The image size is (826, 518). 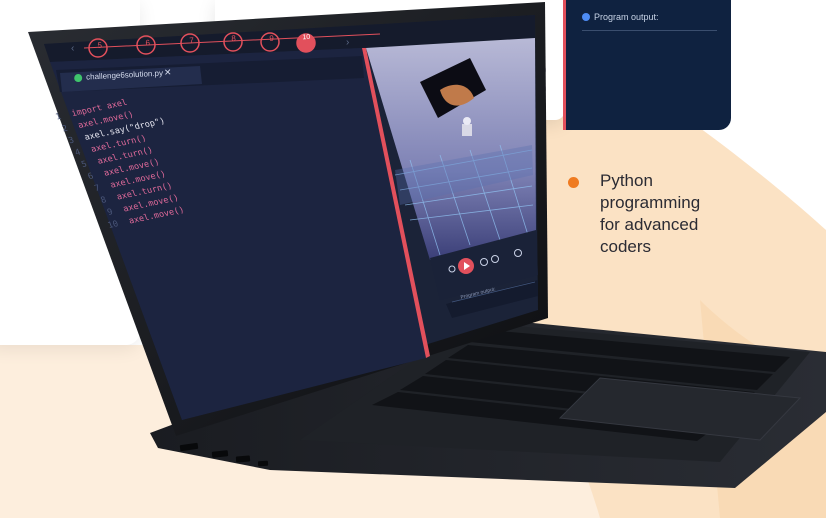 What do you see at coordinates (271, 38) in the screenshot?
I see `step-label: 9` at bounding box center [271, 38].